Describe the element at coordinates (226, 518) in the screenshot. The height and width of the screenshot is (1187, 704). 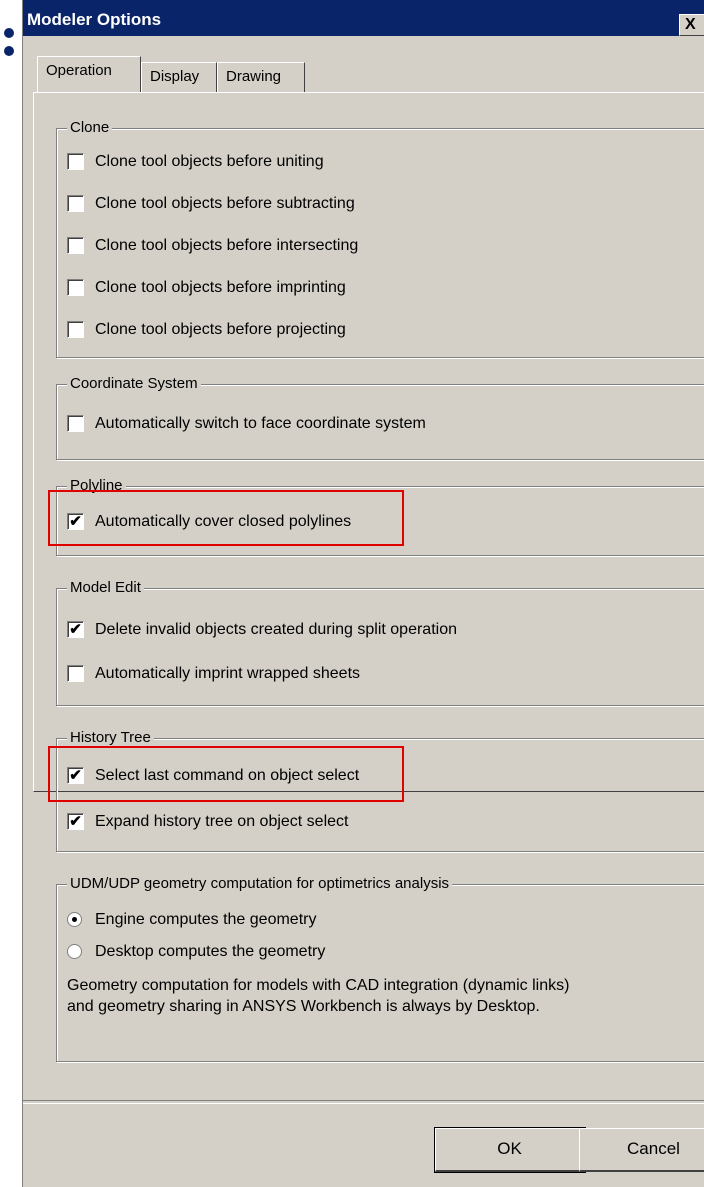
I see `highlight-box-polyline` at that location.